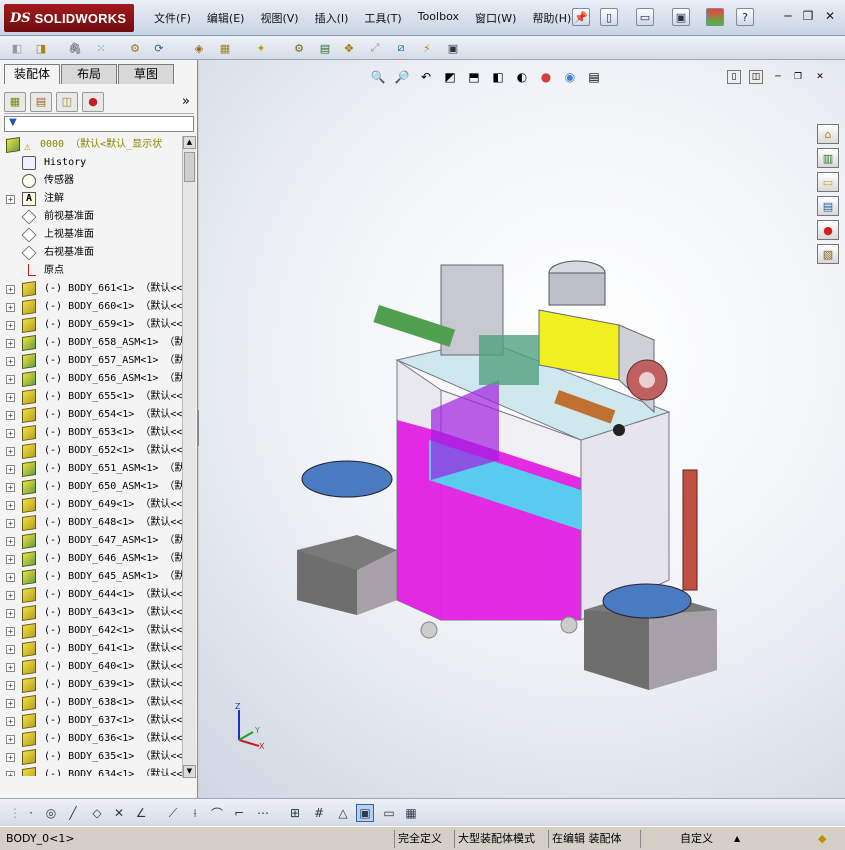  Describe the element at coordinates (189, 771) in the screenshot. I see `scroll-down-icon: ▼` at that location.